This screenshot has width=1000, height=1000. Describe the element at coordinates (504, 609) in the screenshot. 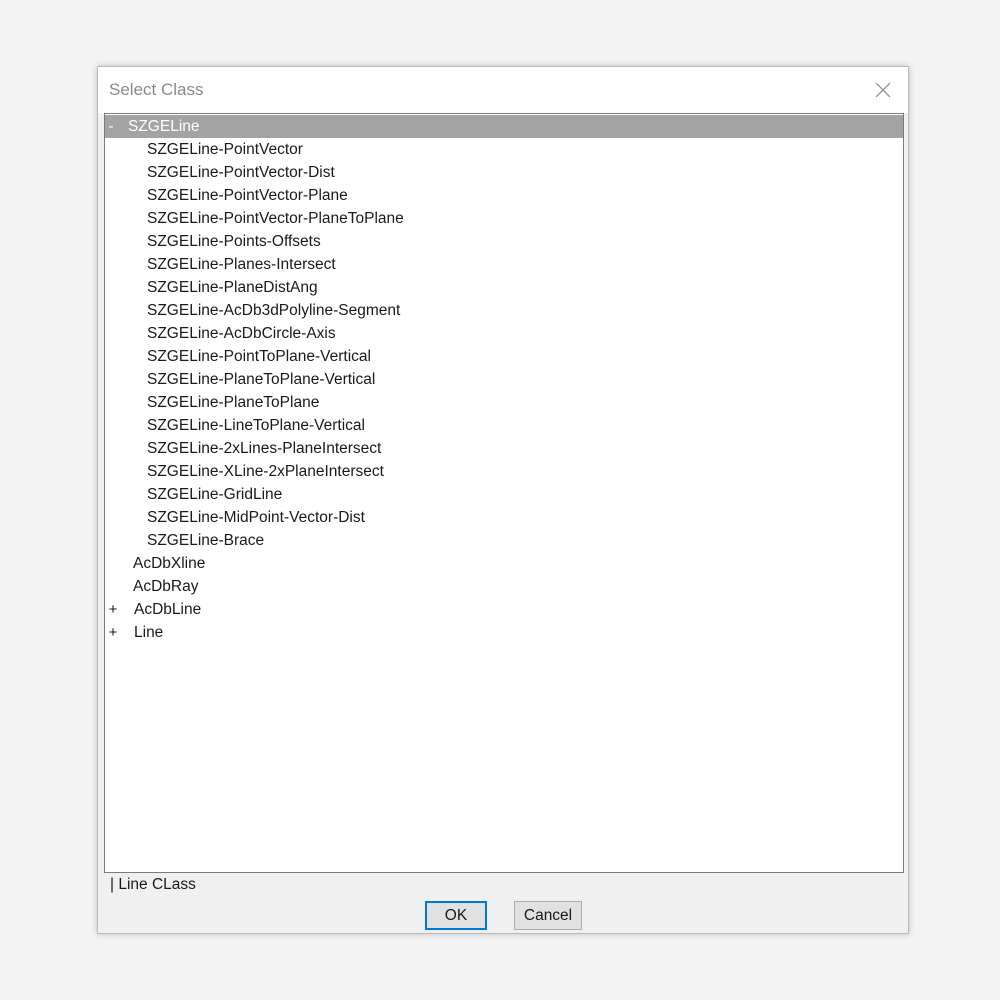

I see `tree-node-acdbline: + AcDbLine` at that location.